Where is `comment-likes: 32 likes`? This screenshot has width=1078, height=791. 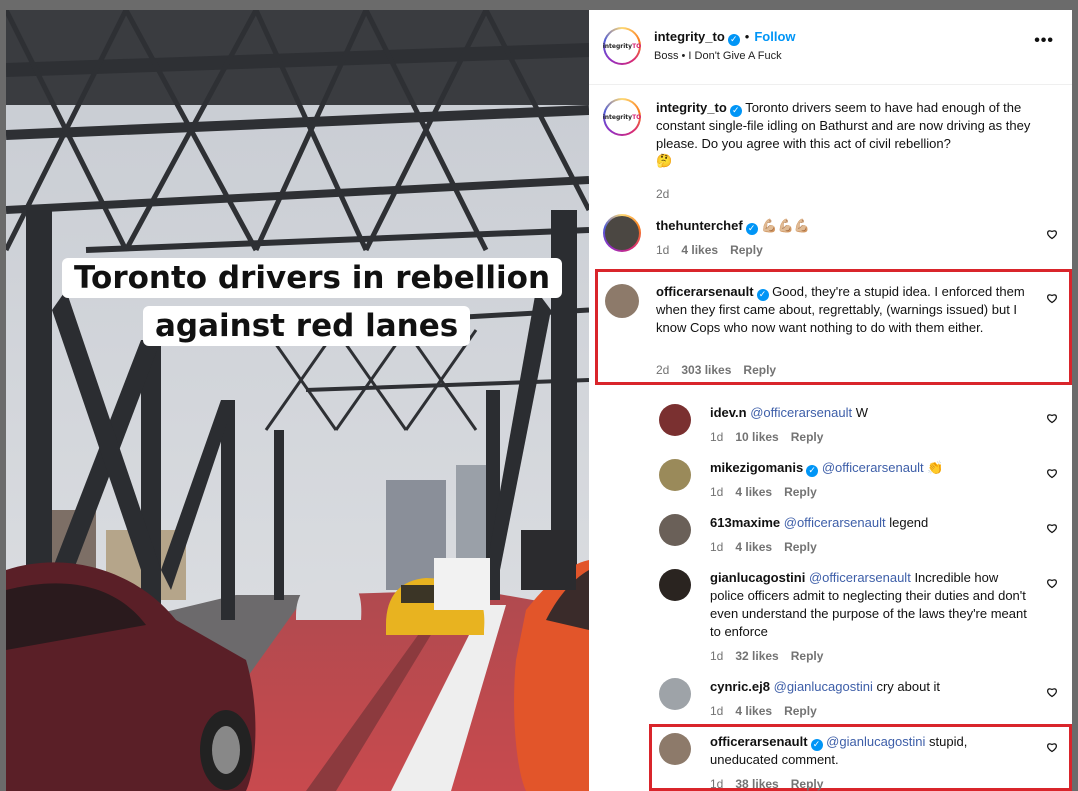
comment-likes: 32 likes is located at coordinates (756, 656).